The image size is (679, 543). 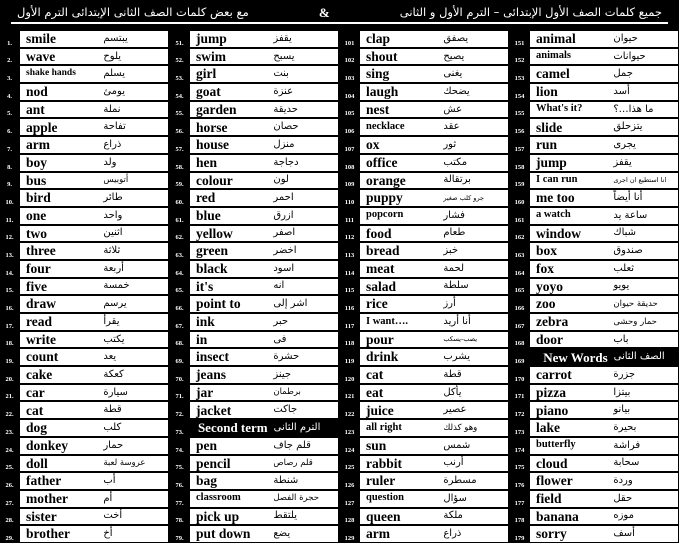 I want to click on word-row: 3. shake hands يسلم, so click(x=84, y=74).